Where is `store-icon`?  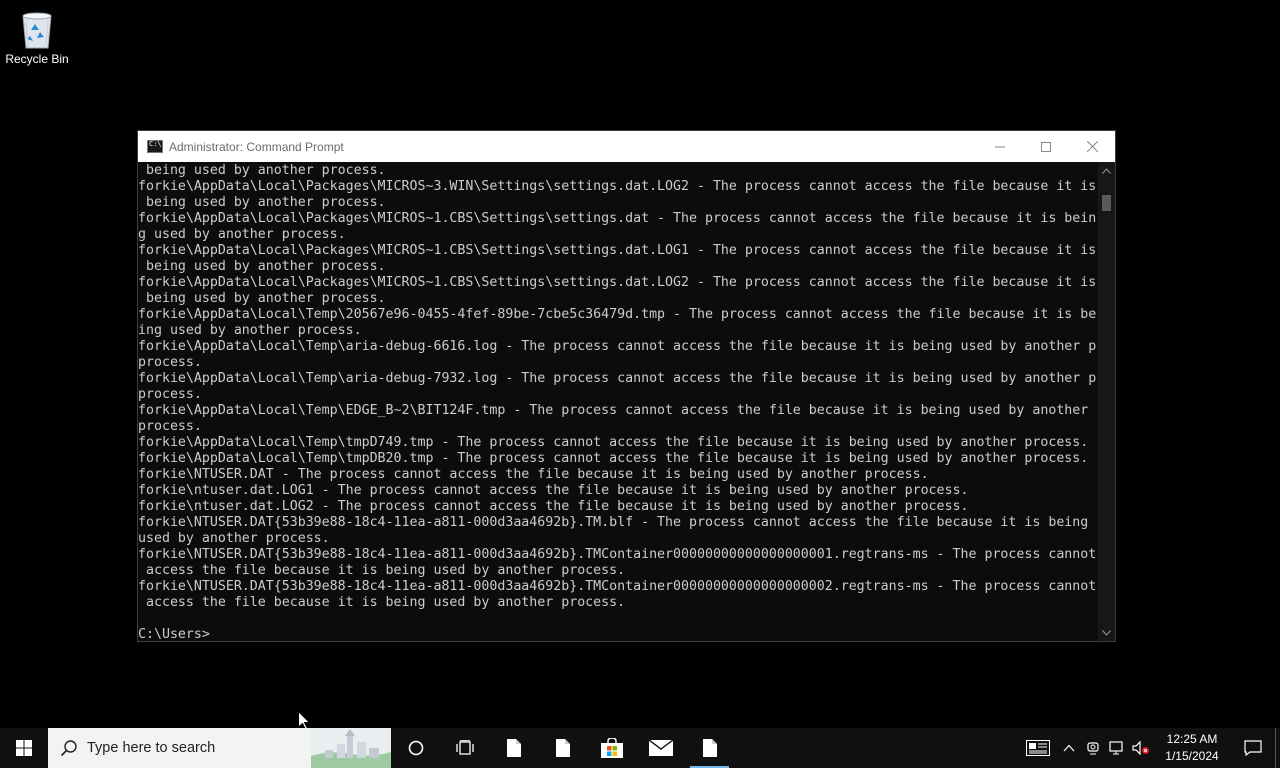
store-icon is located at coordinates (611, 748).